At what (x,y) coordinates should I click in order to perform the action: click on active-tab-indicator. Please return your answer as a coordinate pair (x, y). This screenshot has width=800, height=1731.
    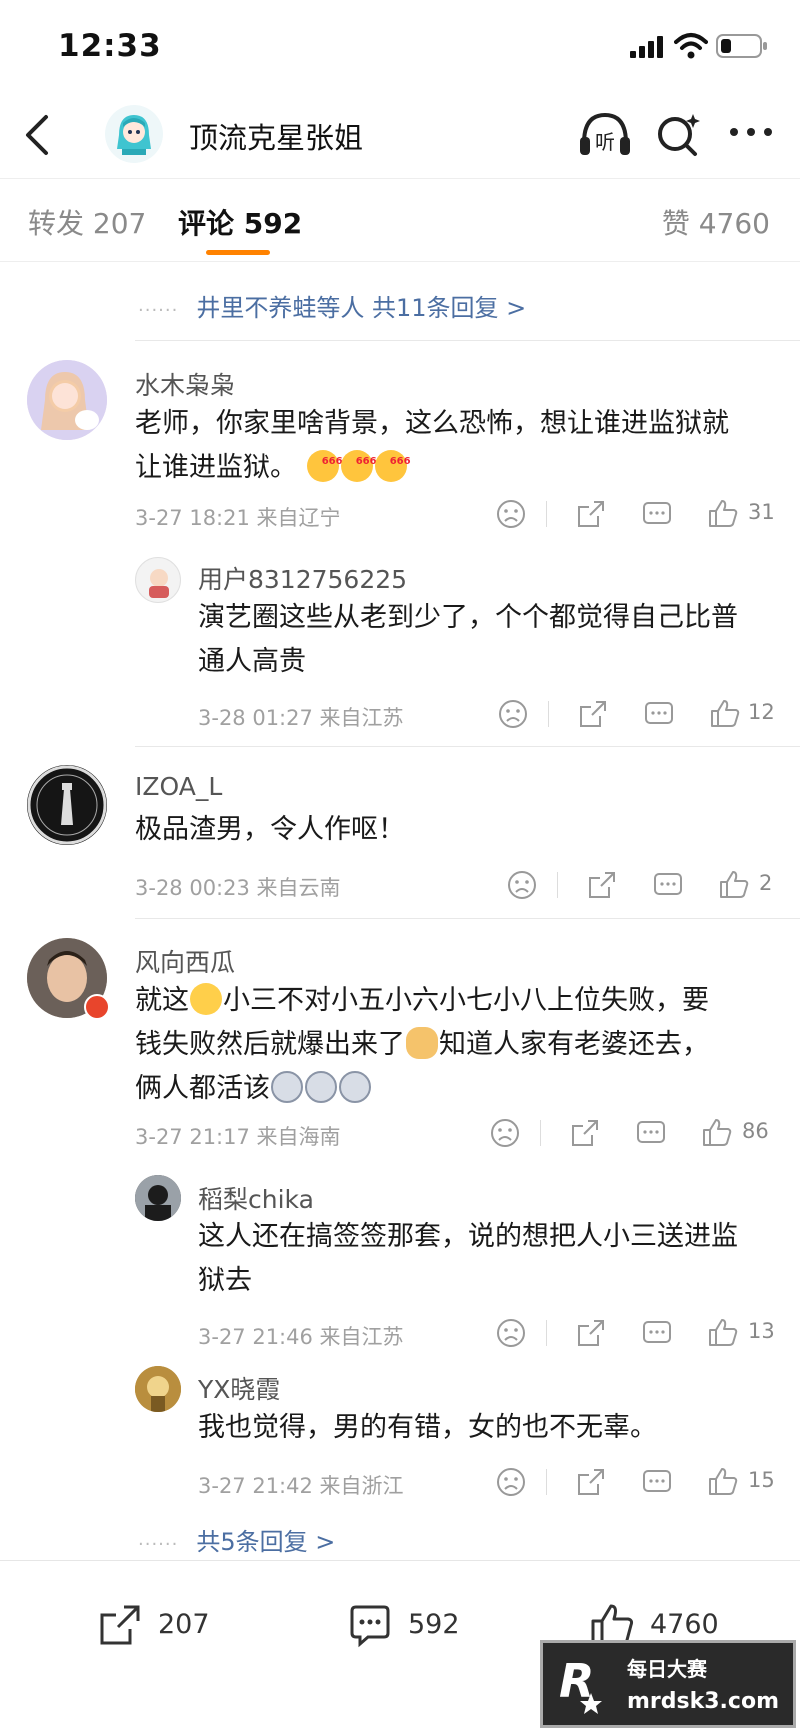
    Looking at the image, I should click on (238, 252).